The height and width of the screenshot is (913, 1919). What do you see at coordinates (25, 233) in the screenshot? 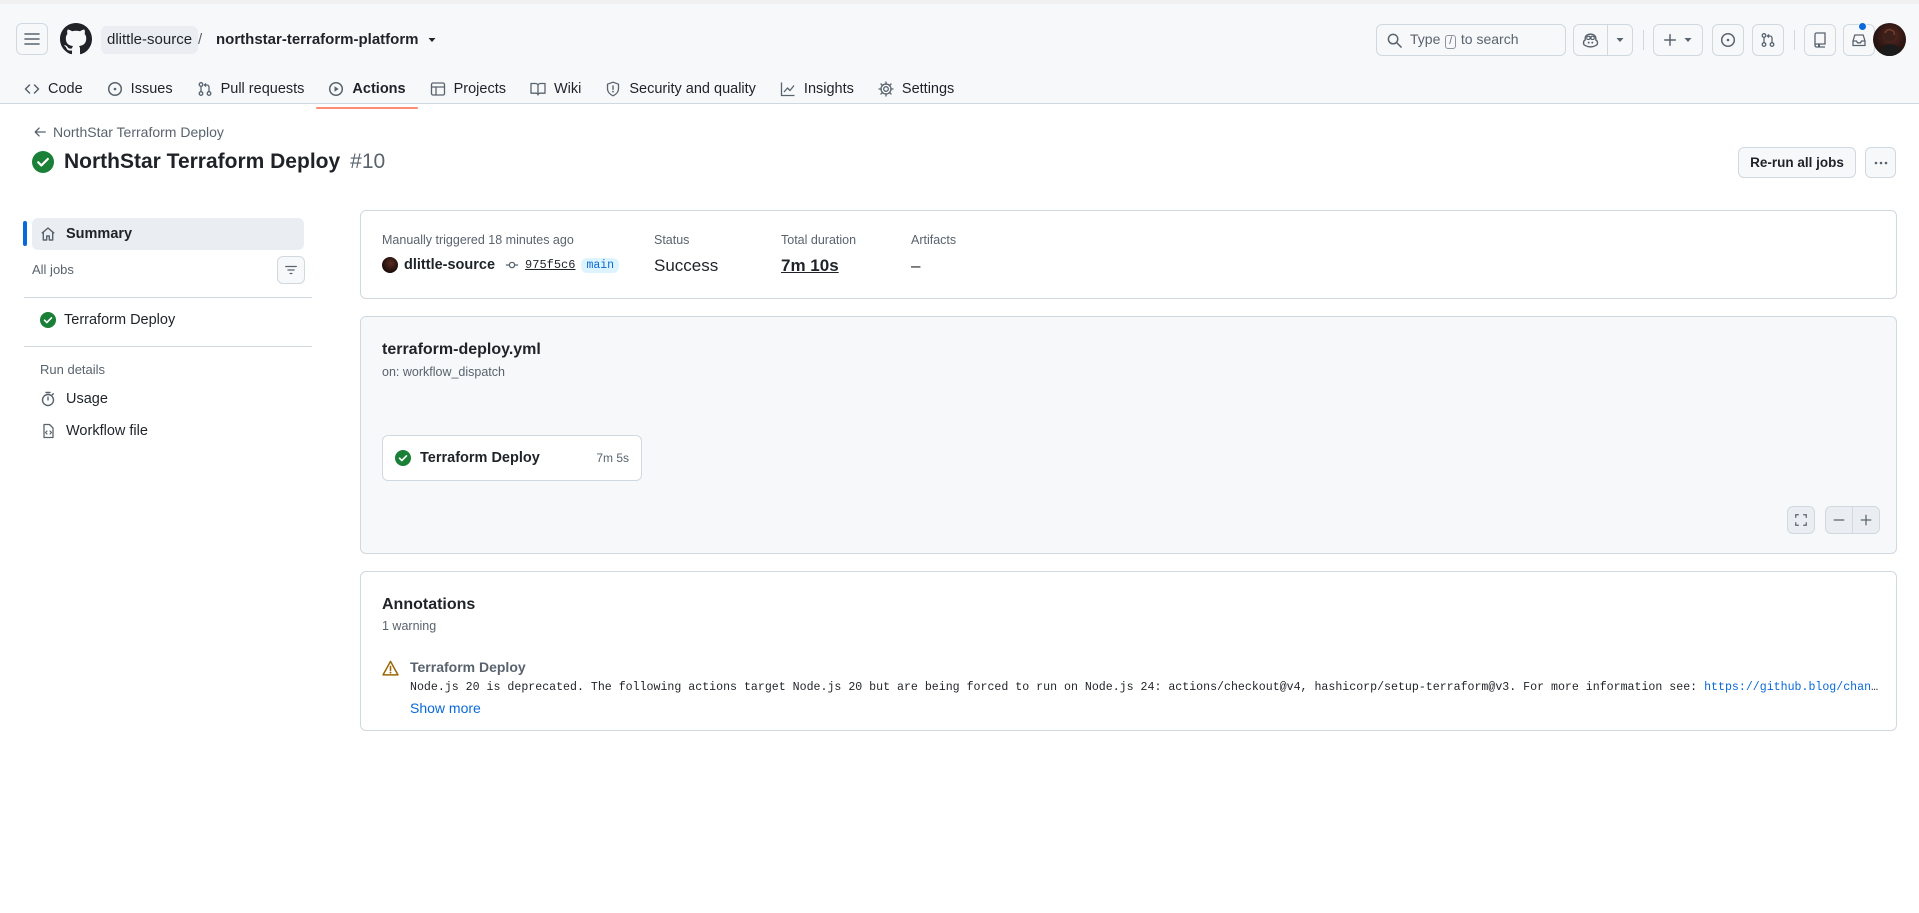
I see `summary-active-indicator` at bounding box center [25, 233].